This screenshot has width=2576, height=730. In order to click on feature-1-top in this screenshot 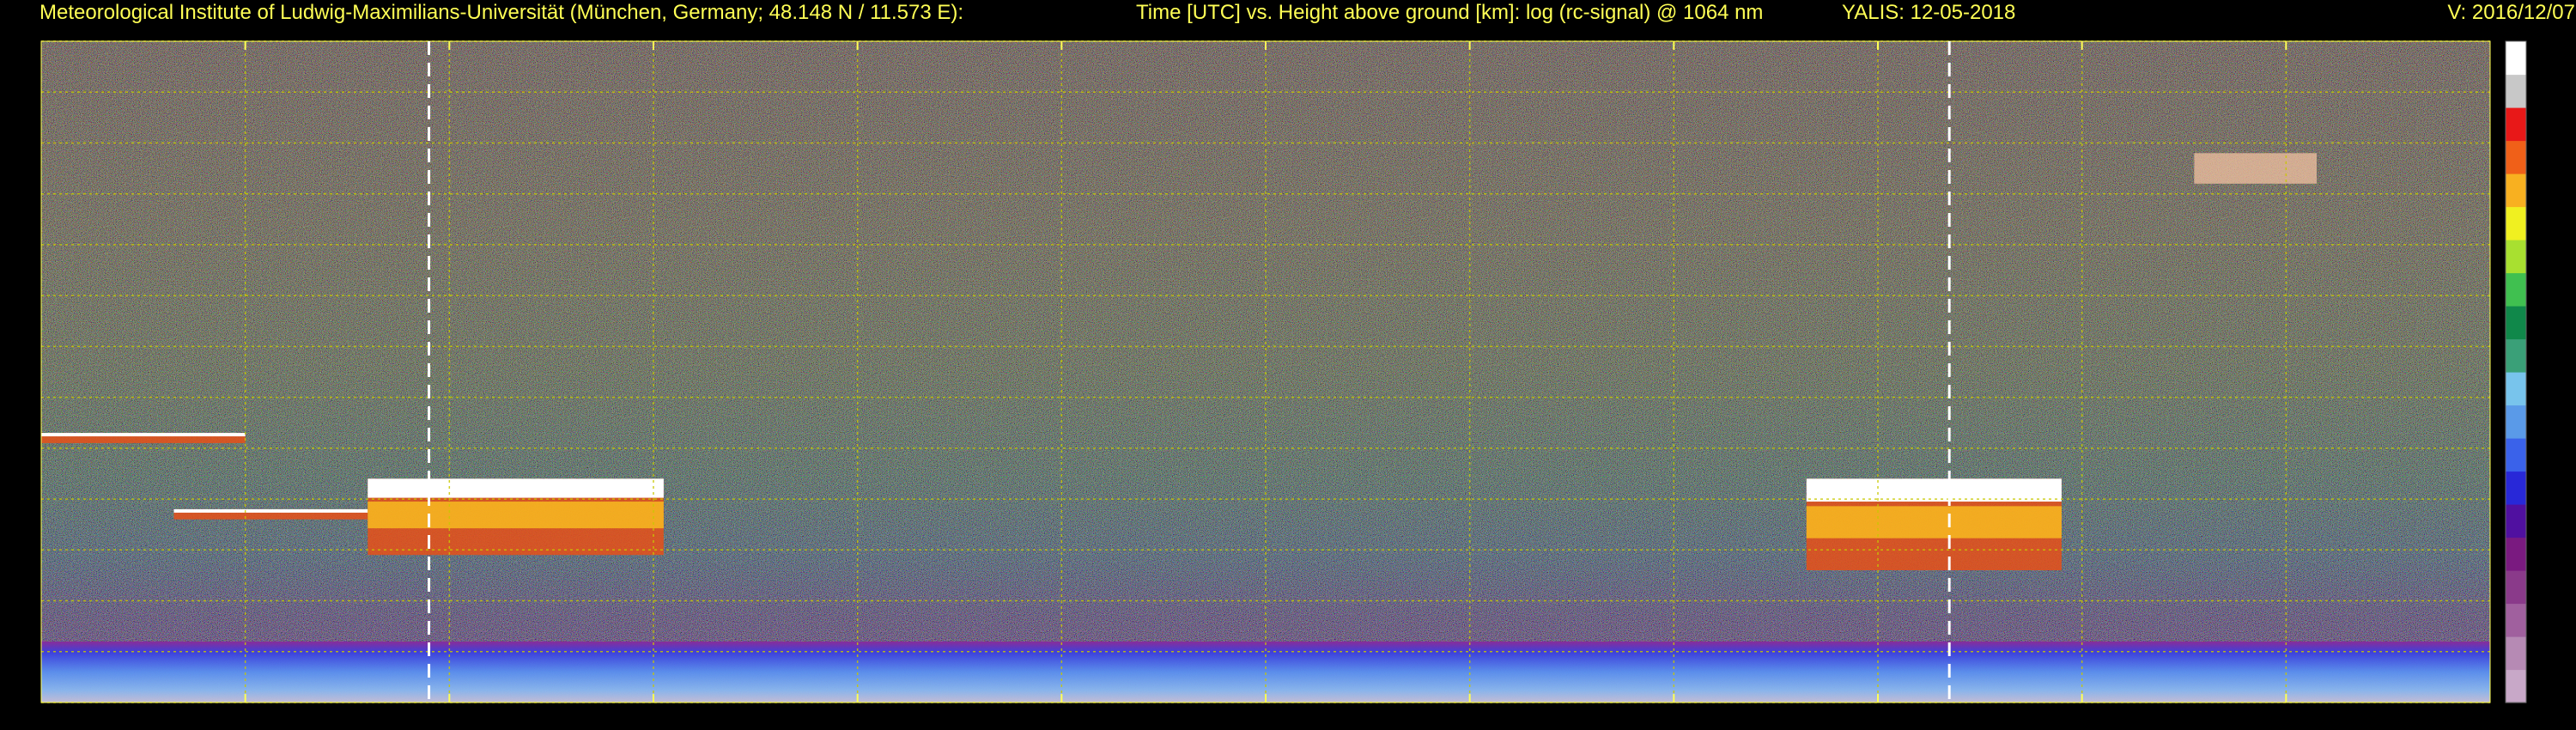, I will do `click(143, 435)`.